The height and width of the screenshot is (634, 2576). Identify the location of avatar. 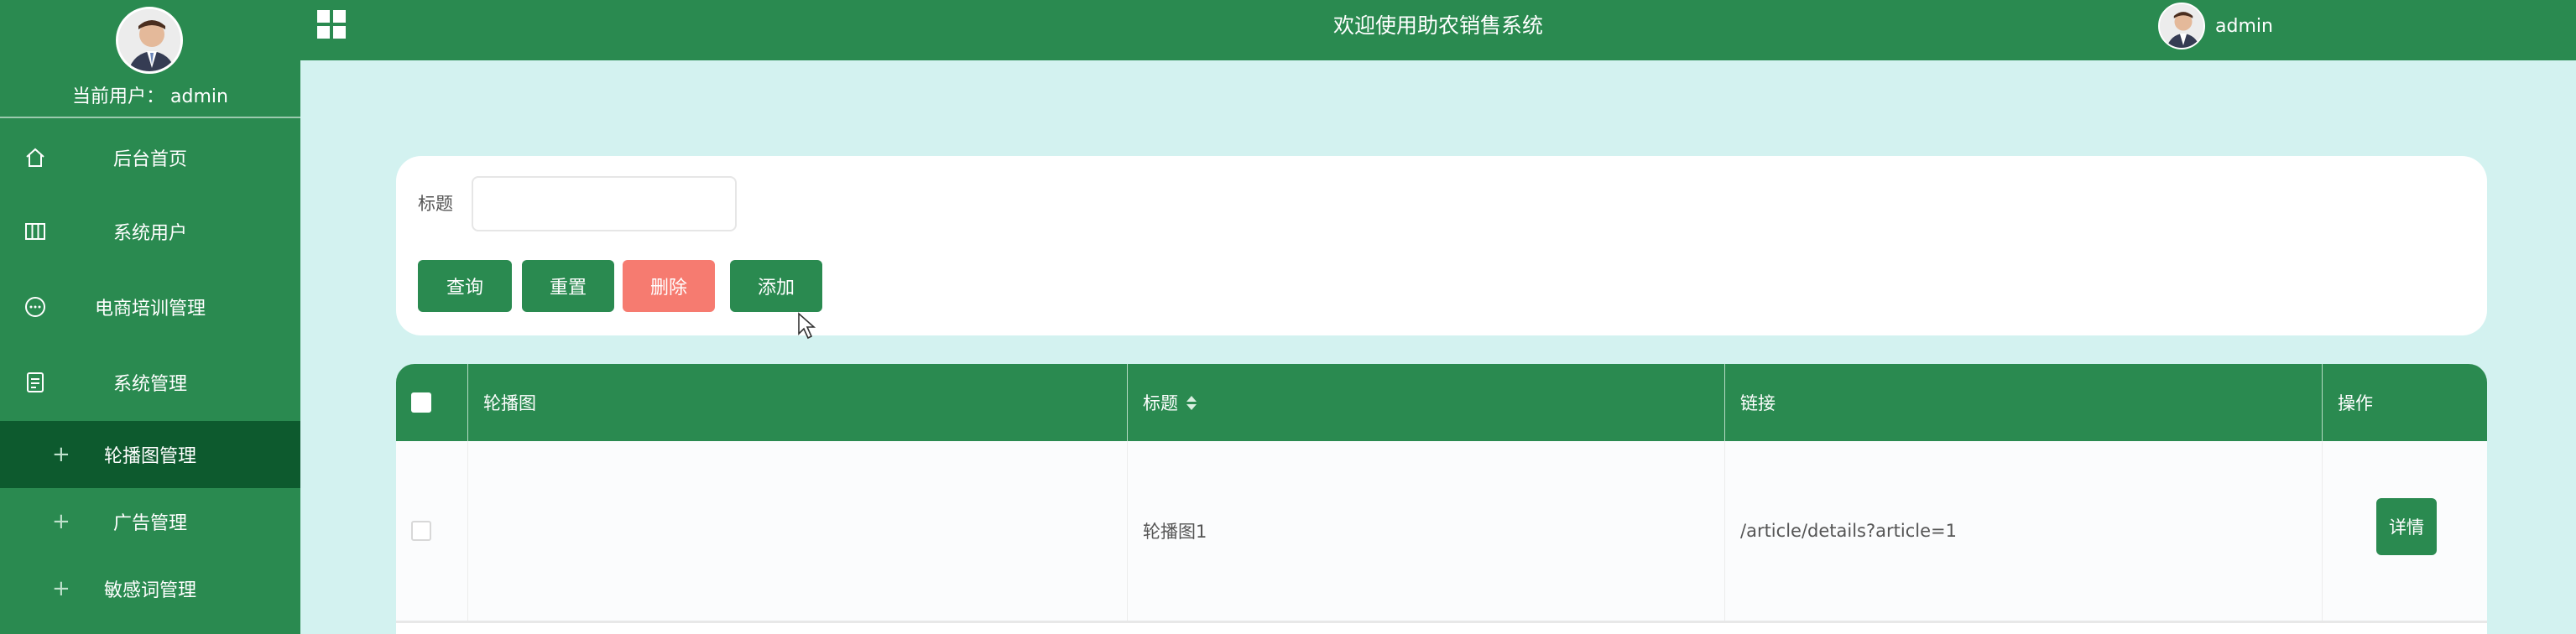
(2181, 26).